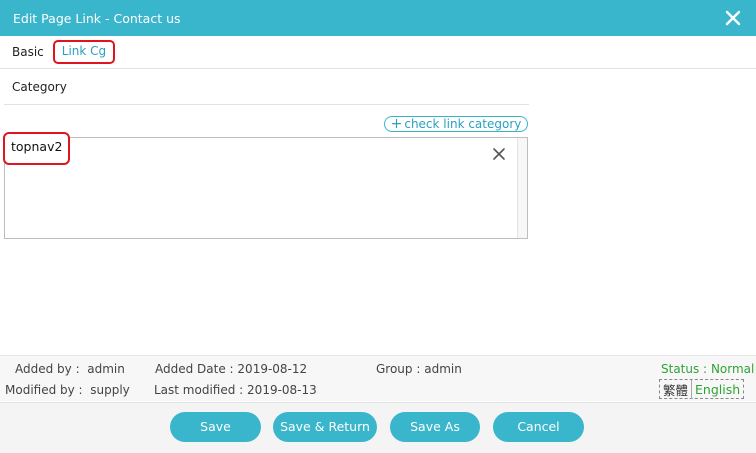 Image resolution: width=756 pixels, height=453 pixels. I want to click on tab-bar: Basic Link Cg, so click(378, 52).